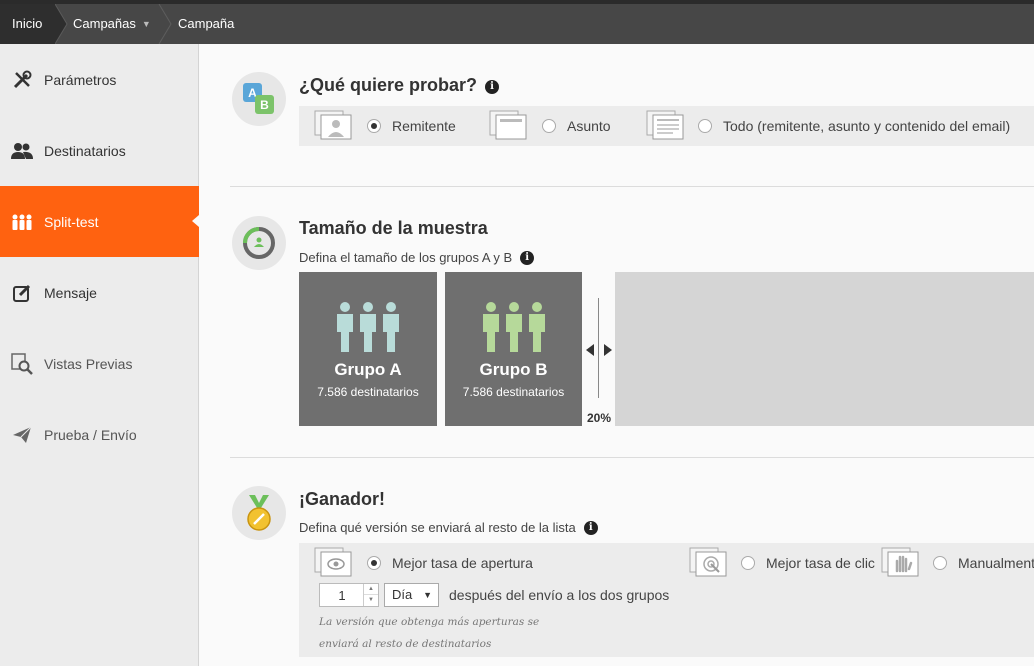  What do you see at coordinates (599, 350) in the screenshot?
I see `resize-handle-icon` at bounding box center [599, 350].